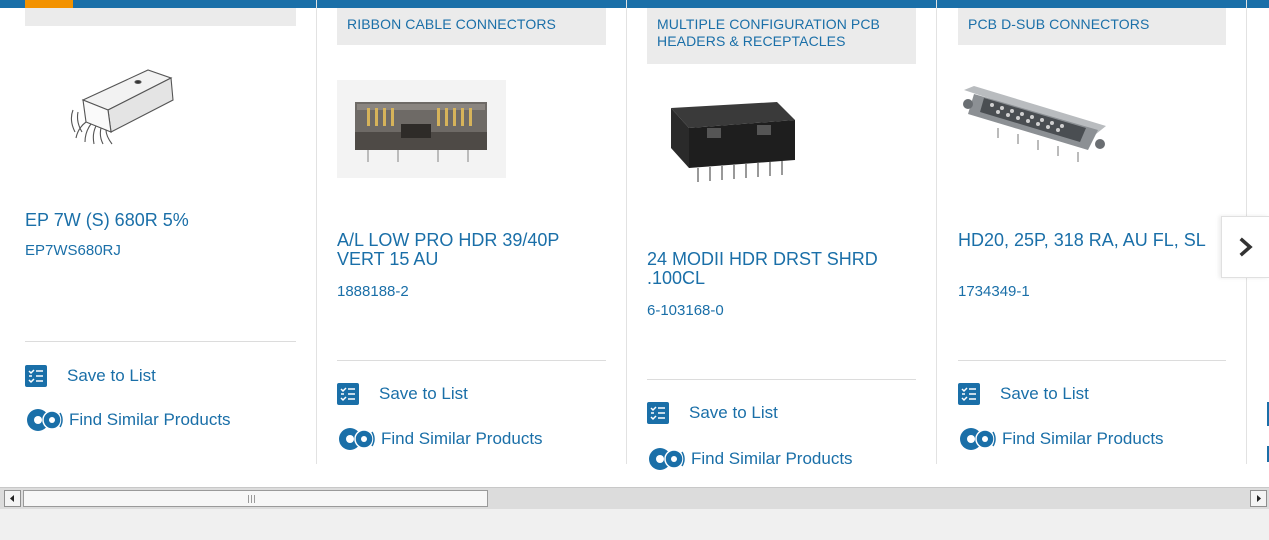 The width and height of the screenshot is (1269, 540). Describe the element at coordinates (73, 251) in the screenshot. I see `product-part-number: EP7WS680RJ` at that location.